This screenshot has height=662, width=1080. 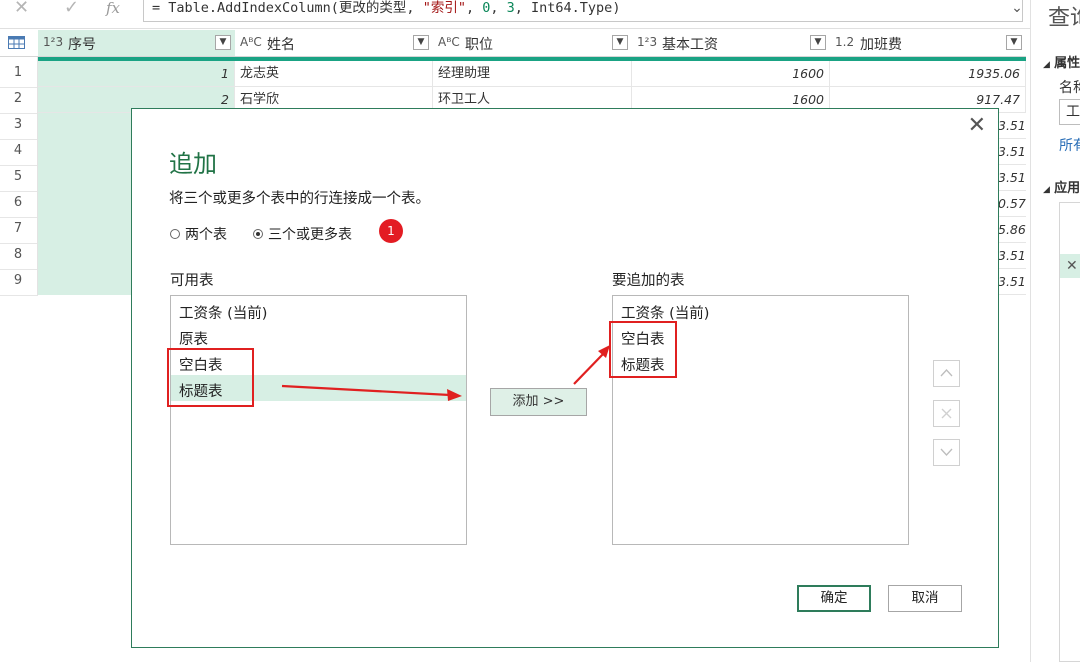 What do you see at coordinates (136, 43) in the screenshot?
I see `column-header-index: 1²3 序号 ▼` at bounding box center [136, 43].